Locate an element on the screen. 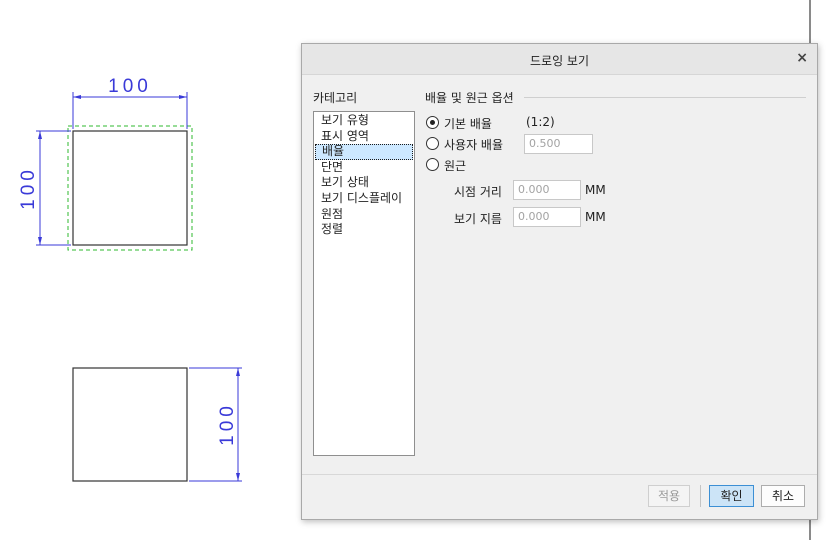 The height and width of the screenshot is (540, 838). left-dim-text: 100 is located at coordinates (28, 188).